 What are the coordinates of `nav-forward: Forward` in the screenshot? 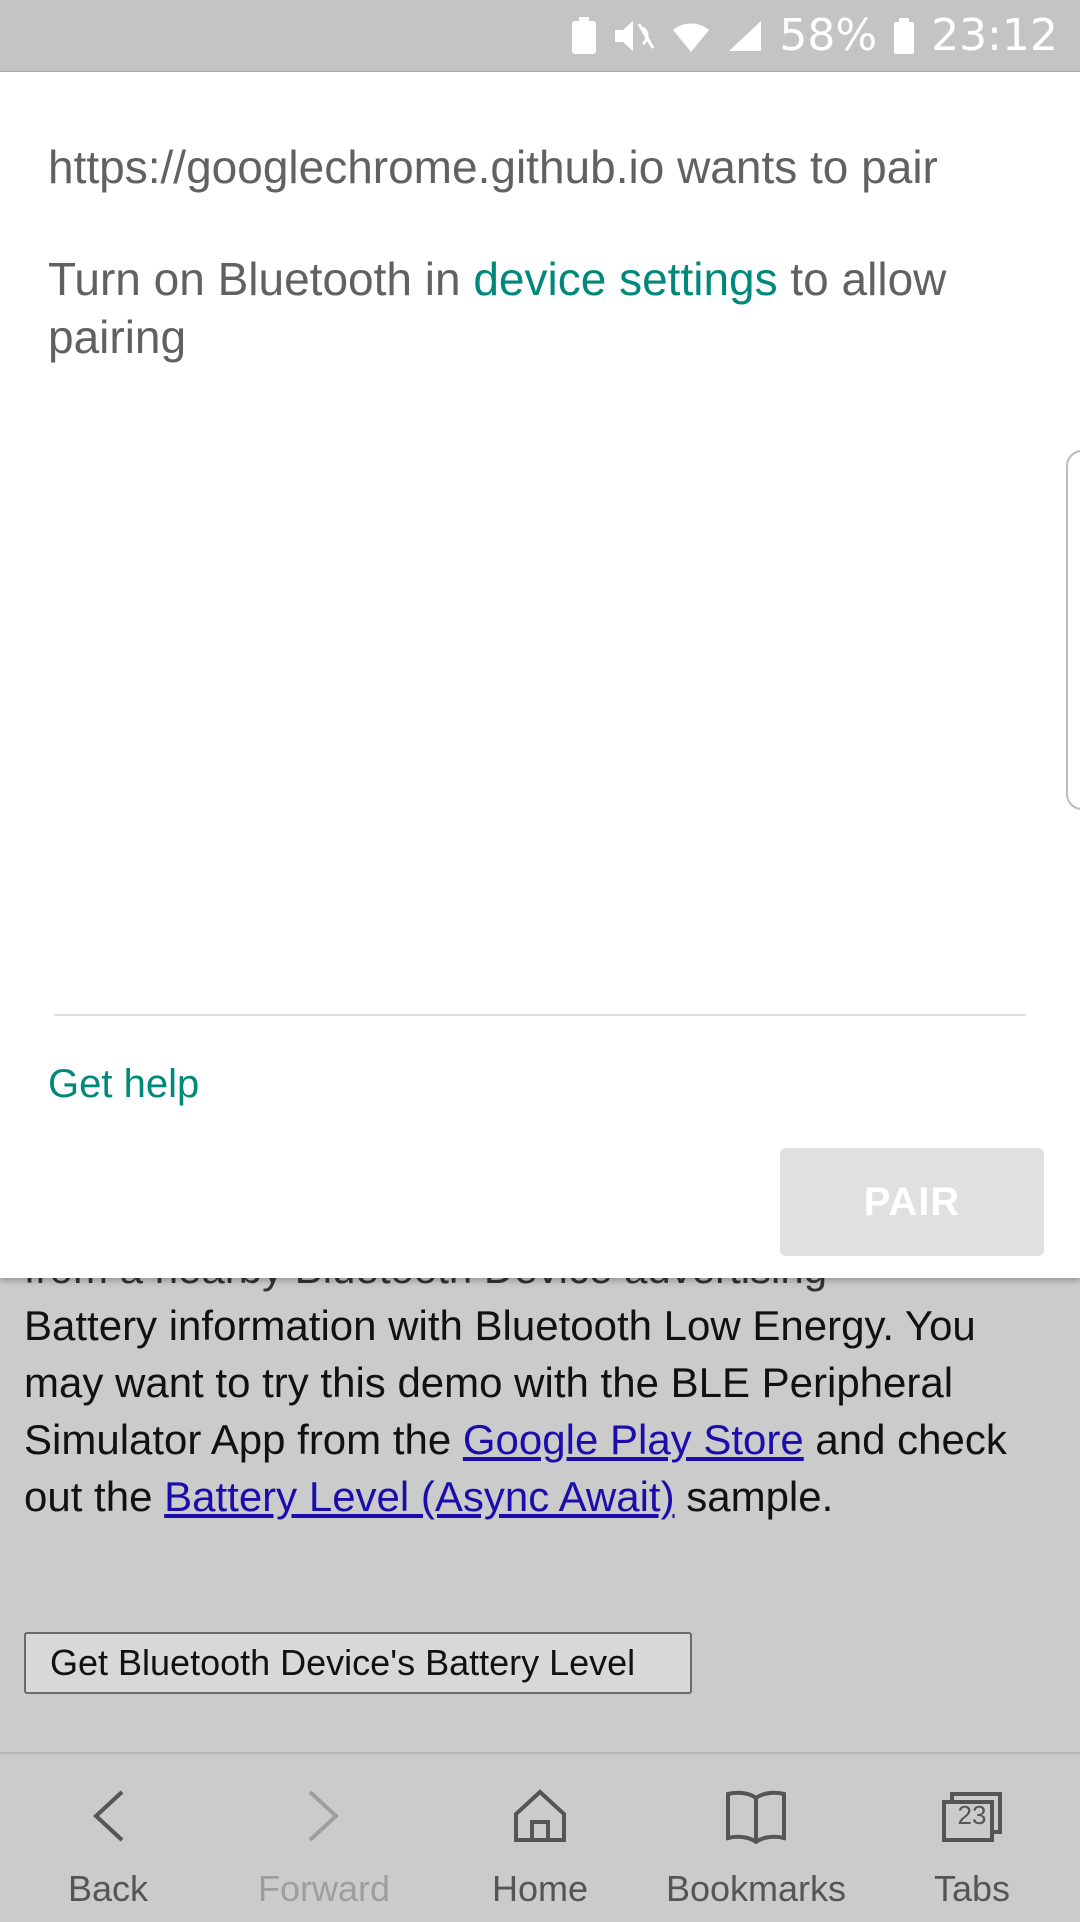 It's located at (324, 1832).